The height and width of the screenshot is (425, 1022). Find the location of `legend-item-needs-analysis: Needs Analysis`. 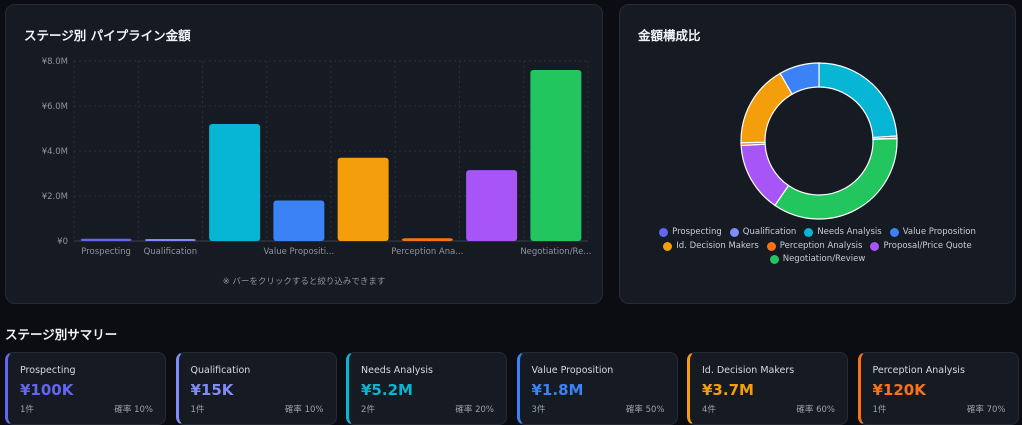

legend-item-needs-analysis: Needs Analysis is located at coordinates (843, 233).